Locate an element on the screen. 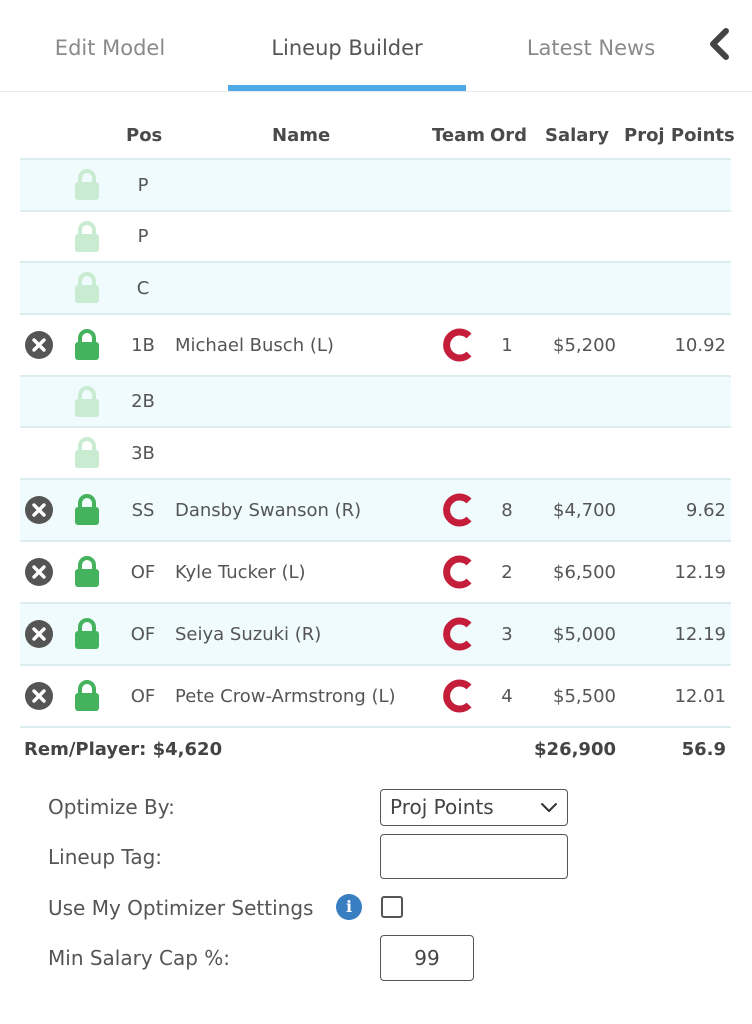  table-row: 1B Michael Busch (L) 1 $5,200 10.92 is located at coordinates (375, 346).